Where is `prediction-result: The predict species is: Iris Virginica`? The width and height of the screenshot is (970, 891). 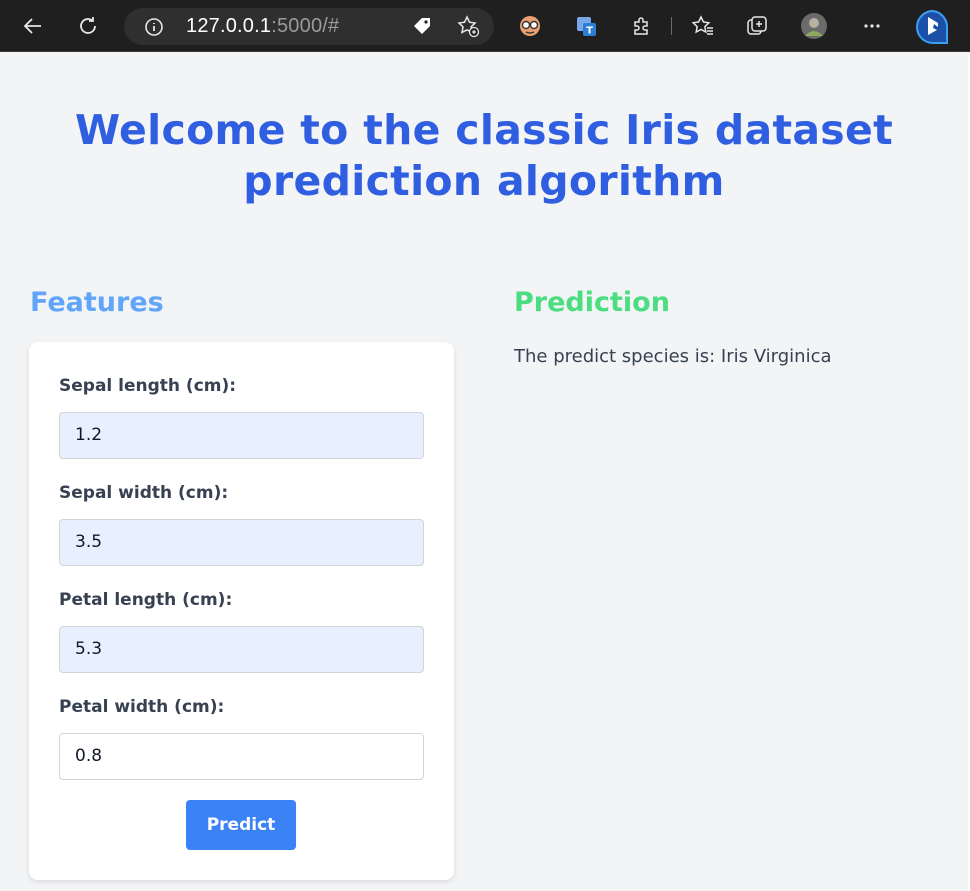
prediction-result: The predict species is: Iris Virginica is located at coordinates (673, 356).